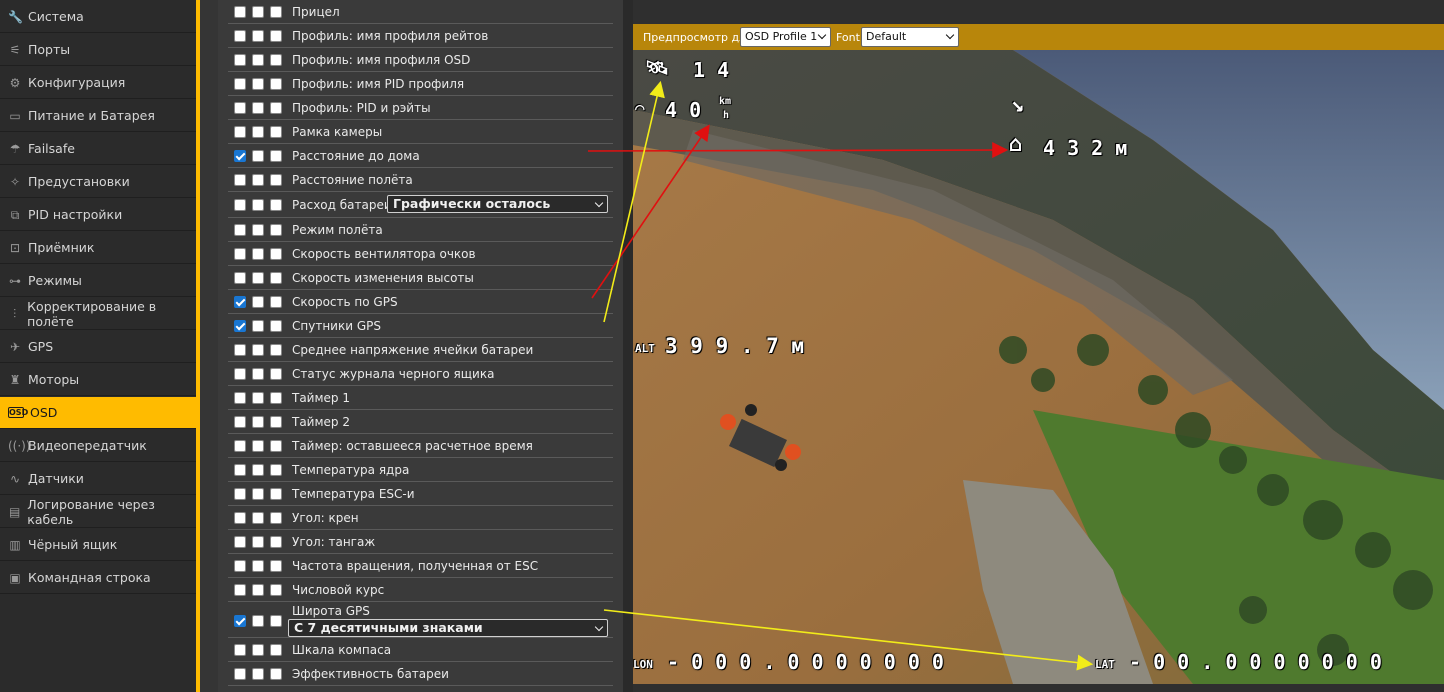  I want to click on sidebar-item-8: ⊶ Режимы, so click(98, 281).